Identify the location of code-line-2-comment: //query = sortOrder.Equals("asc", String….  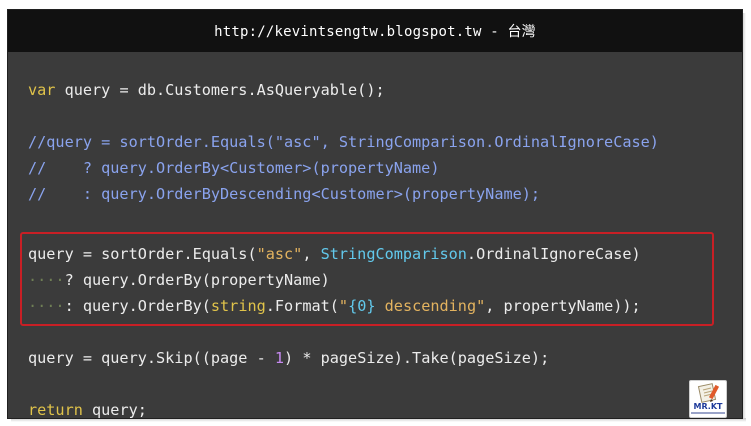
(343, 142).